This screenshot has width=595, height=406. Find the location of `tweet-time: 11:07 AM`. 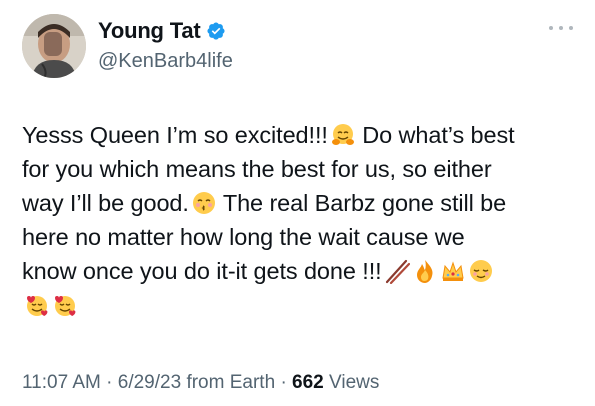

tweet-time: 11:07 AM is located at coordinates (61, 382).